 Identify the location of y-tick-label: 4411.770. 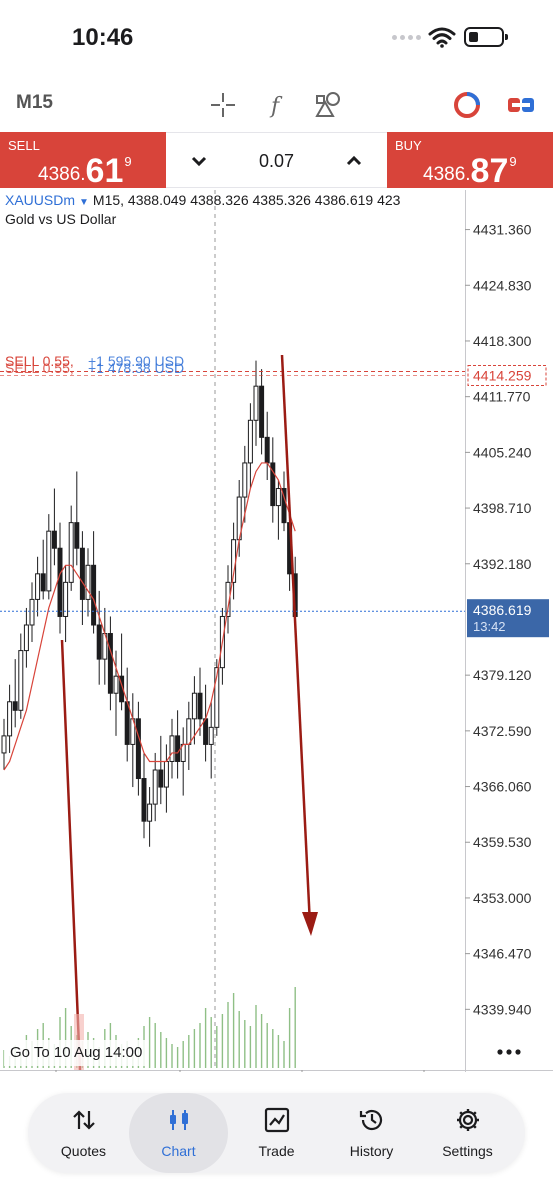
(502, 397).